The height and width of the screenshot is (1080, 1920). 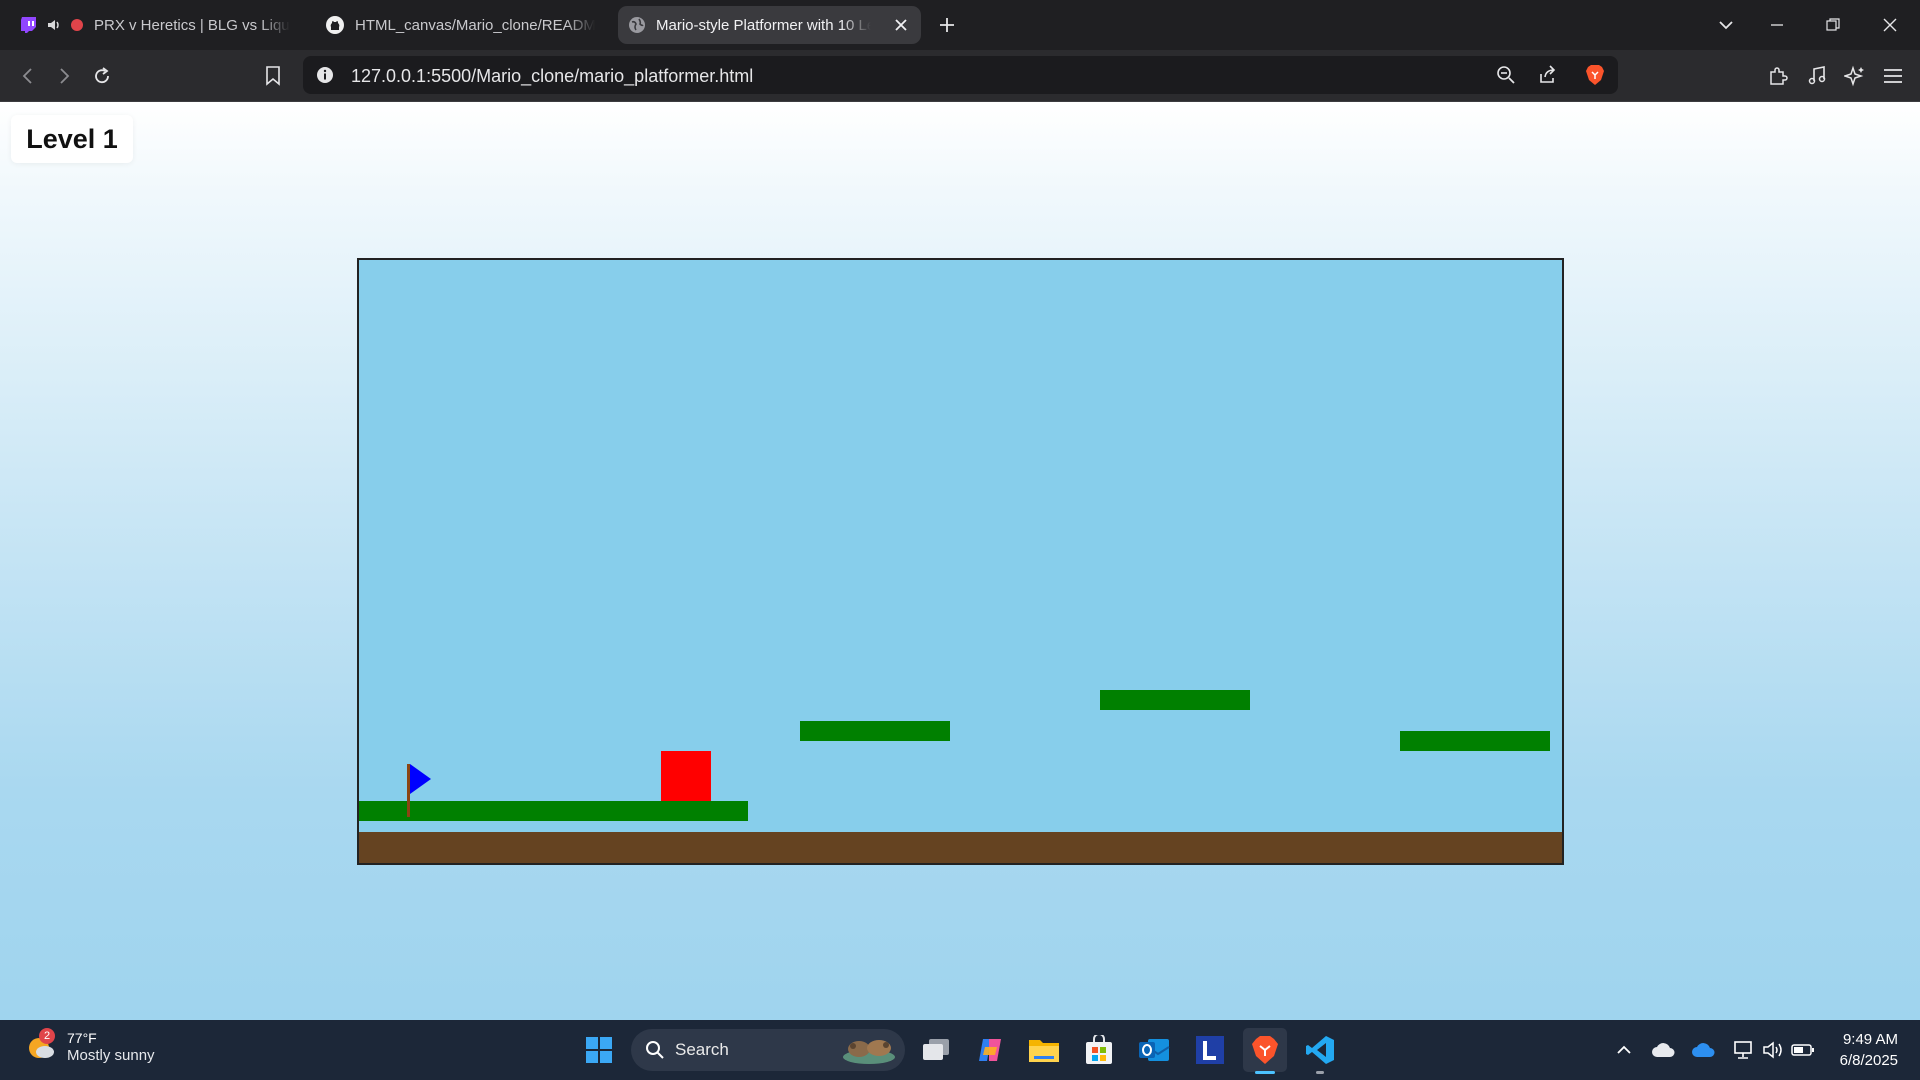 I want to click on tab-twitch: PRX v Heretics | BLG vs Liquid, so click(x=155, y=25).